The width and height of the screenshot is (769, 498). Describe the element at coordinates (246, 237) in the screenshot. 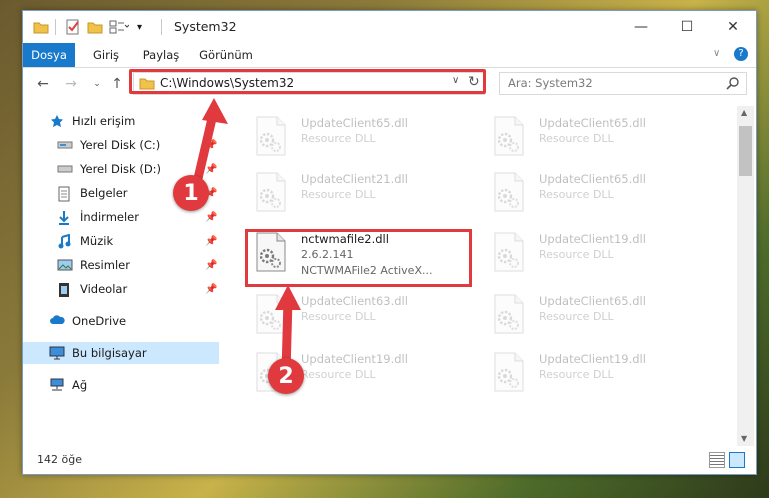

I see `annotation-arrows` at that location.